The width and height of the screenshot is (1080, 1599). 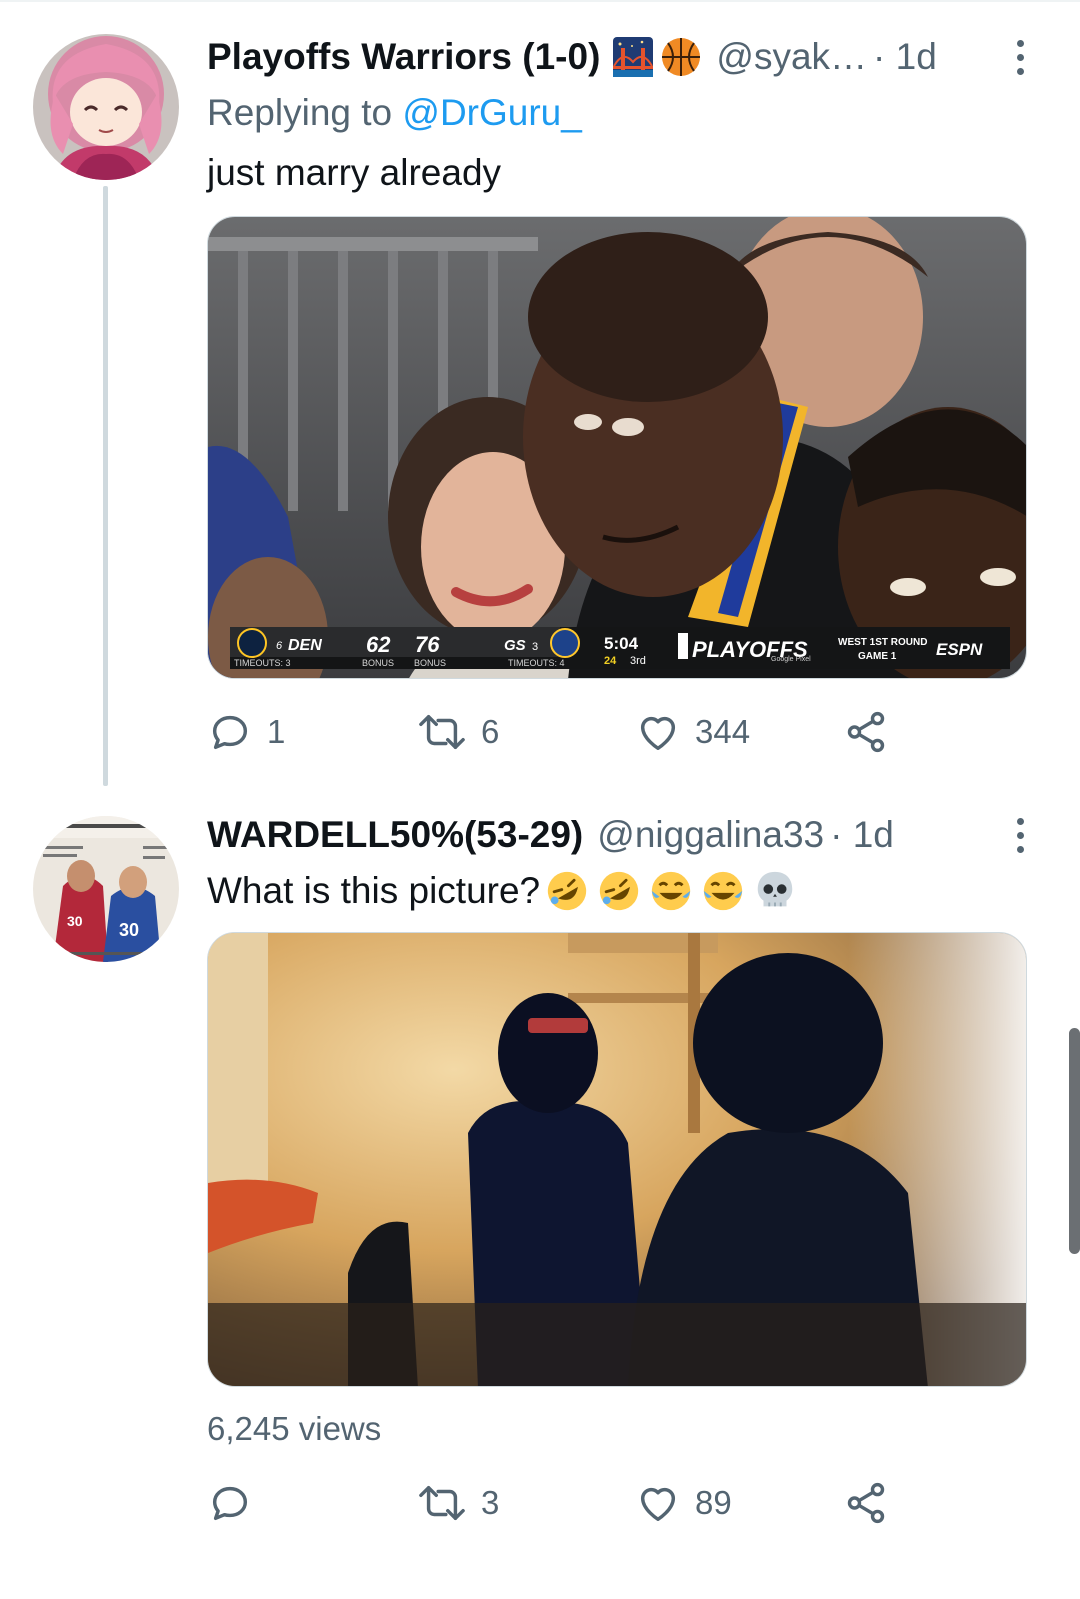 I want to click on round-label: WEST 1ST ROUND, so click(x=882, y=642).